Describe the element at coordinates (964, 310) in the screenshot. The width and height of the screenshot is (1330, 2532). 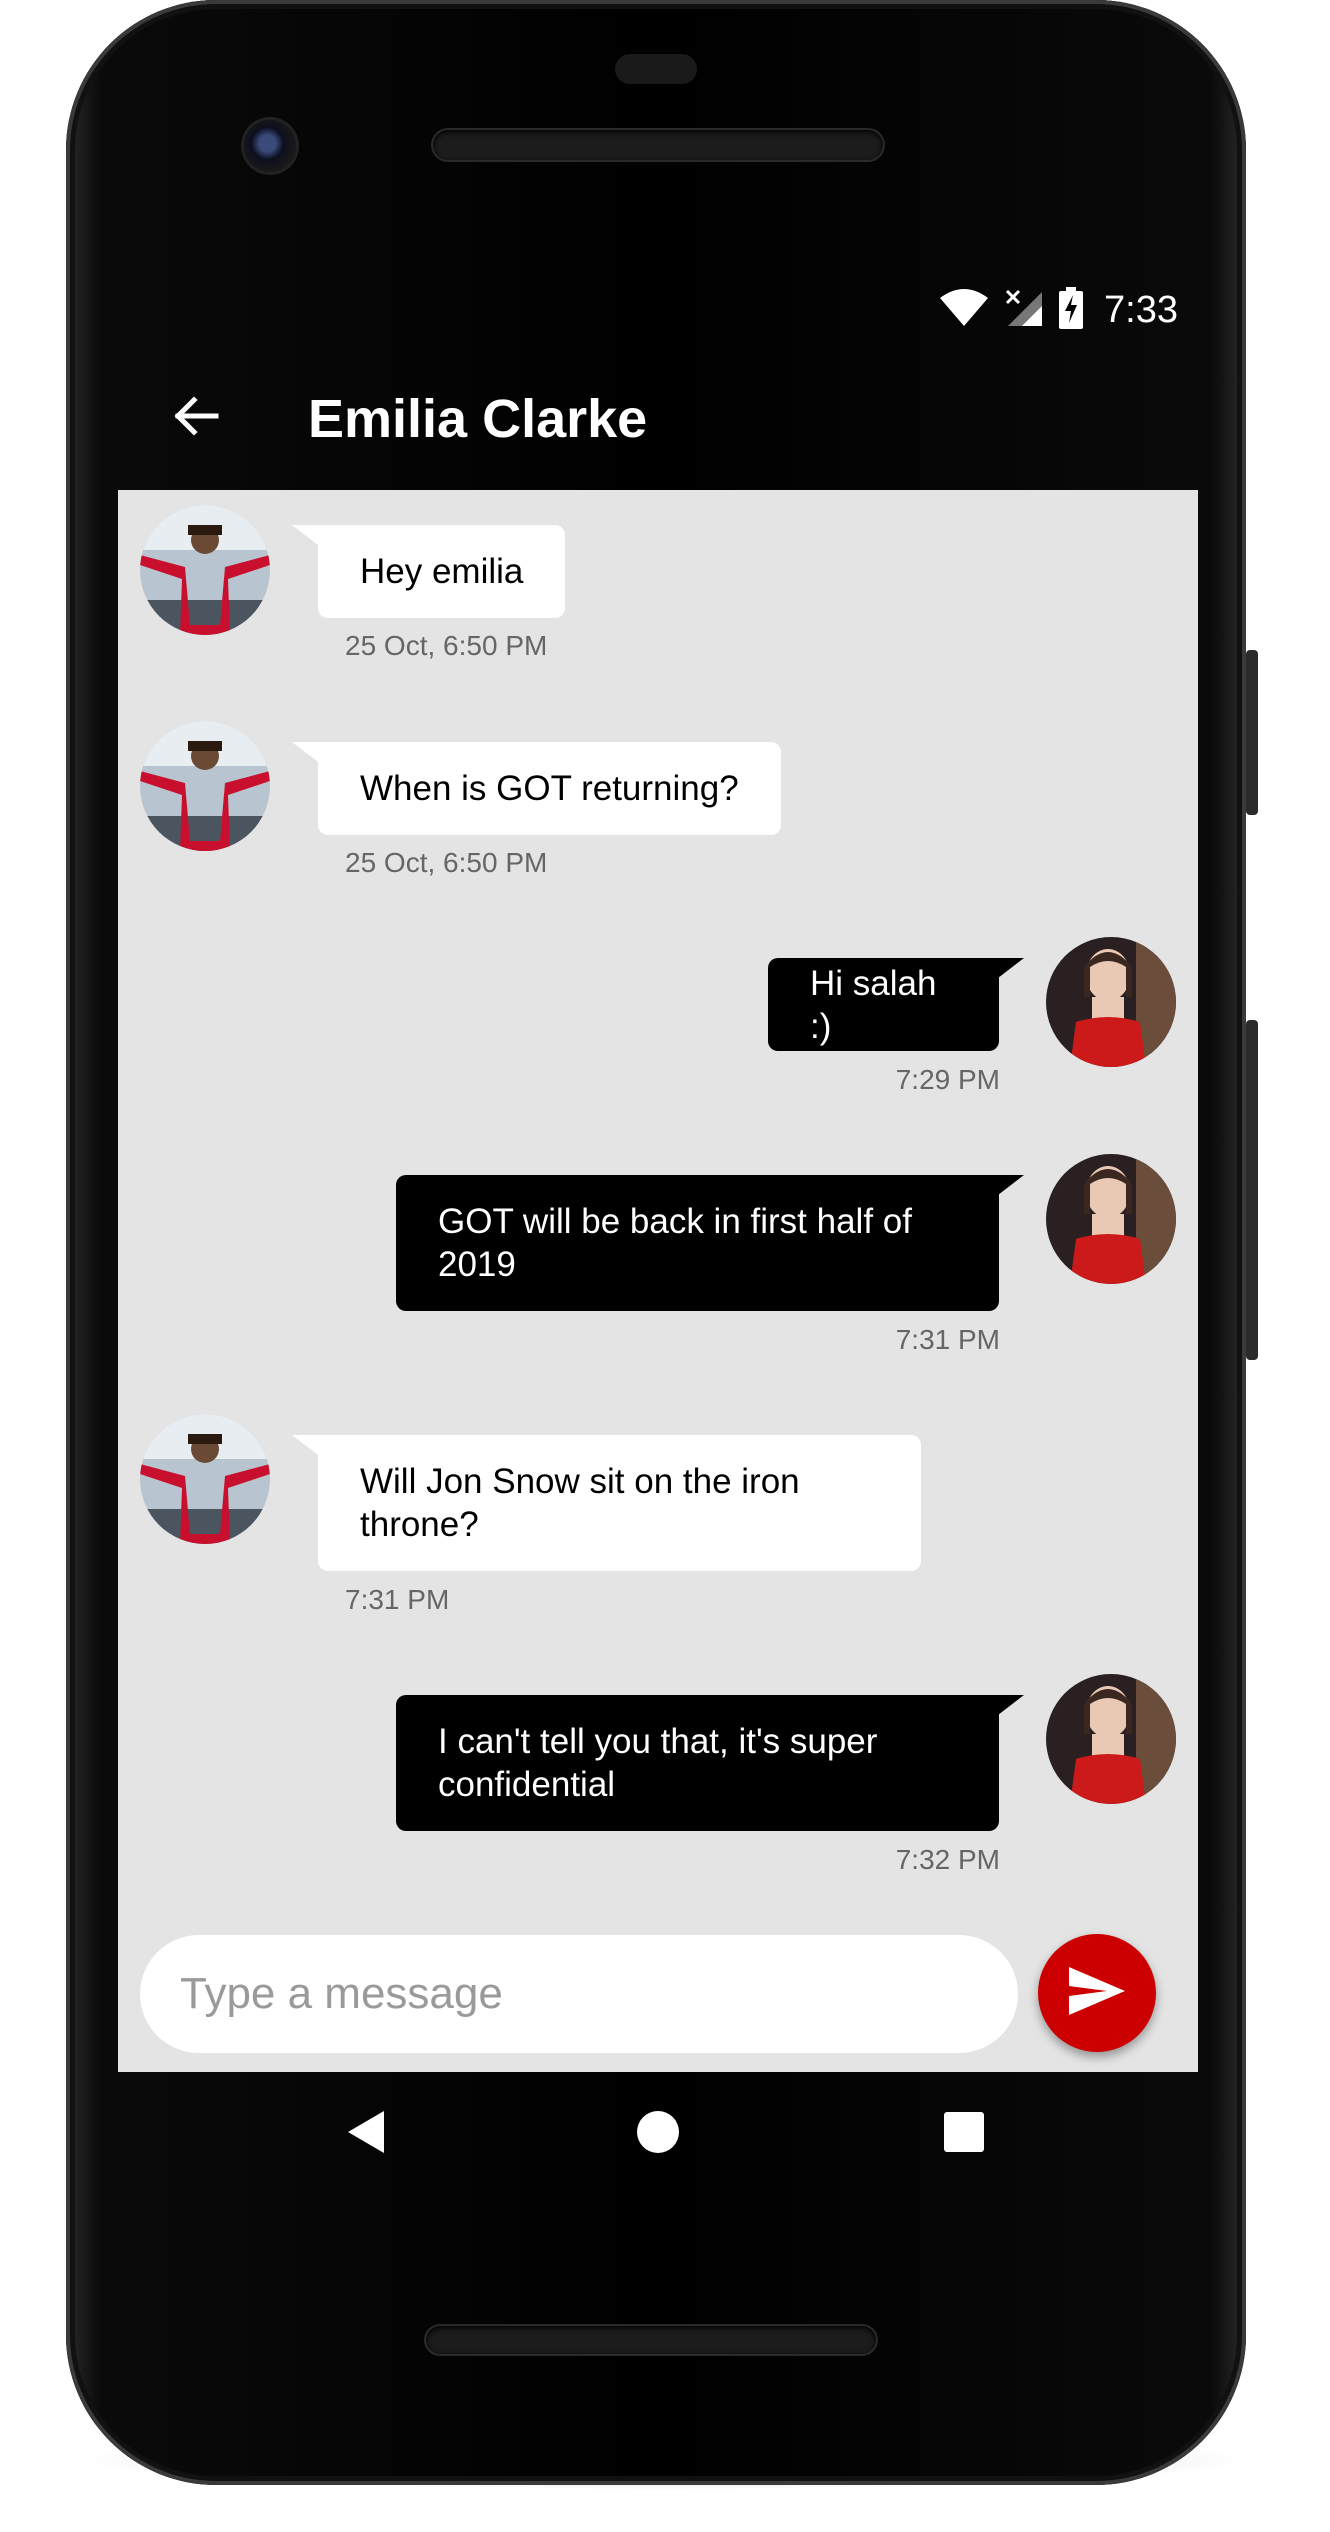
I see `wifi-icon` at that location.